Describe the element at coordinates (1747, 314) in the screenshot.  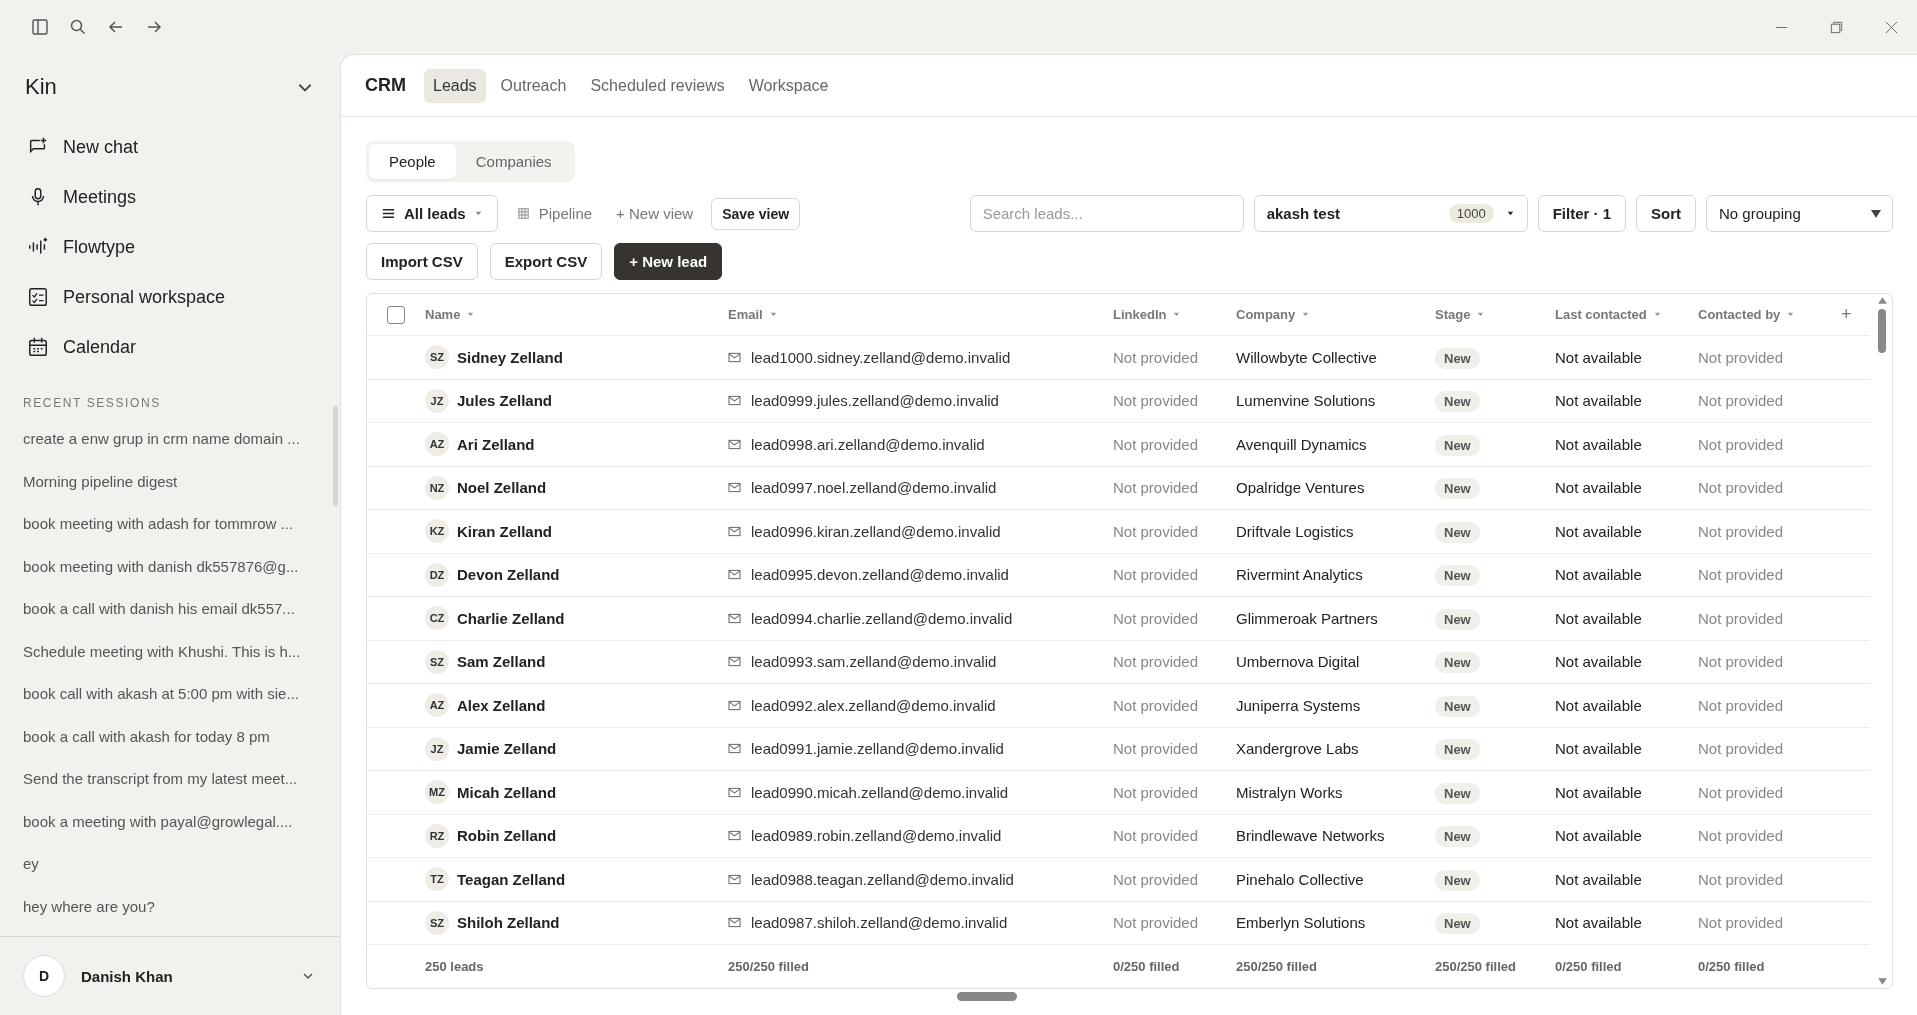
I see `column-header: Contacted by` at that location.